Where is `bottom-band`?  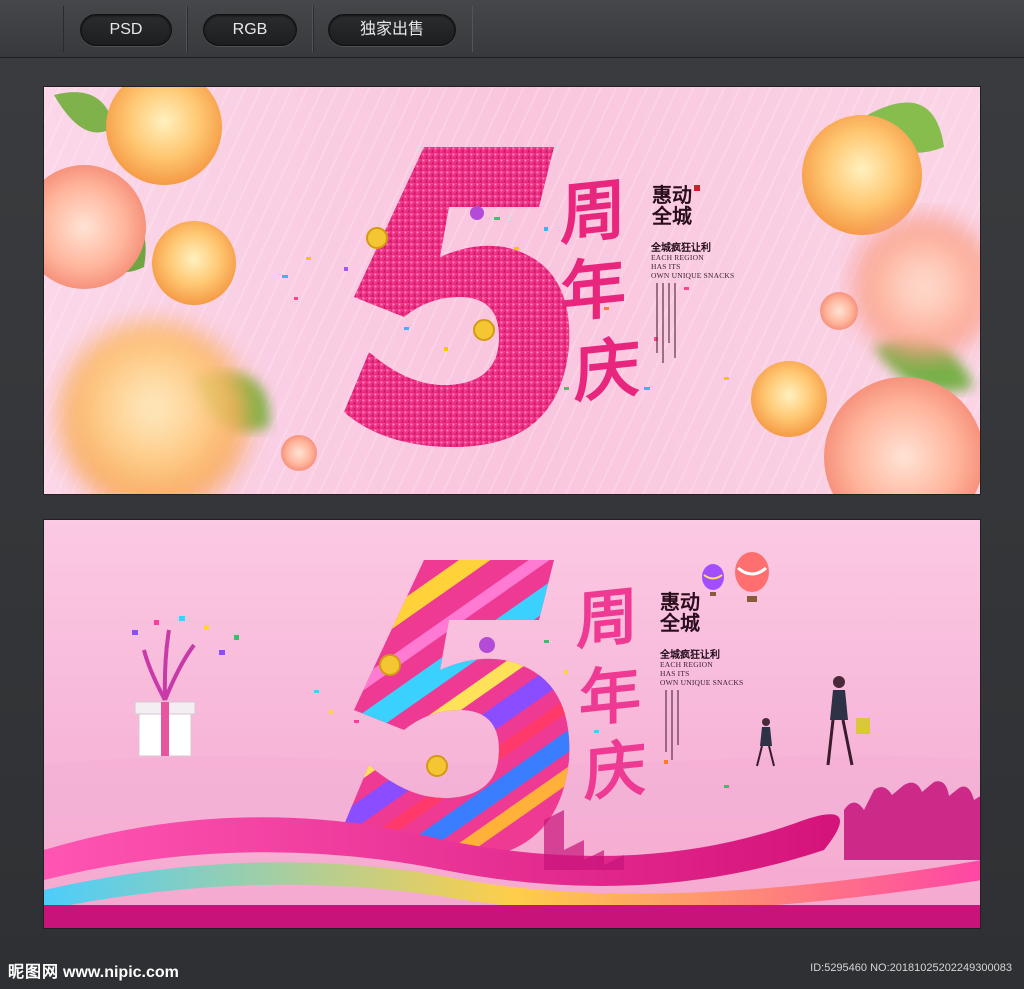
bottom-band is located at coordinates (512, 916).